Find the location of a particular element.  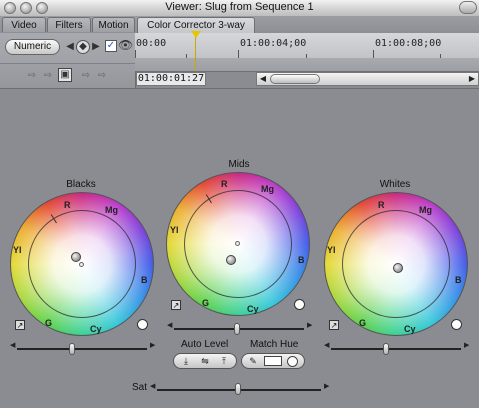

numeric-button: Numeric is located at coordinates (32, 47).